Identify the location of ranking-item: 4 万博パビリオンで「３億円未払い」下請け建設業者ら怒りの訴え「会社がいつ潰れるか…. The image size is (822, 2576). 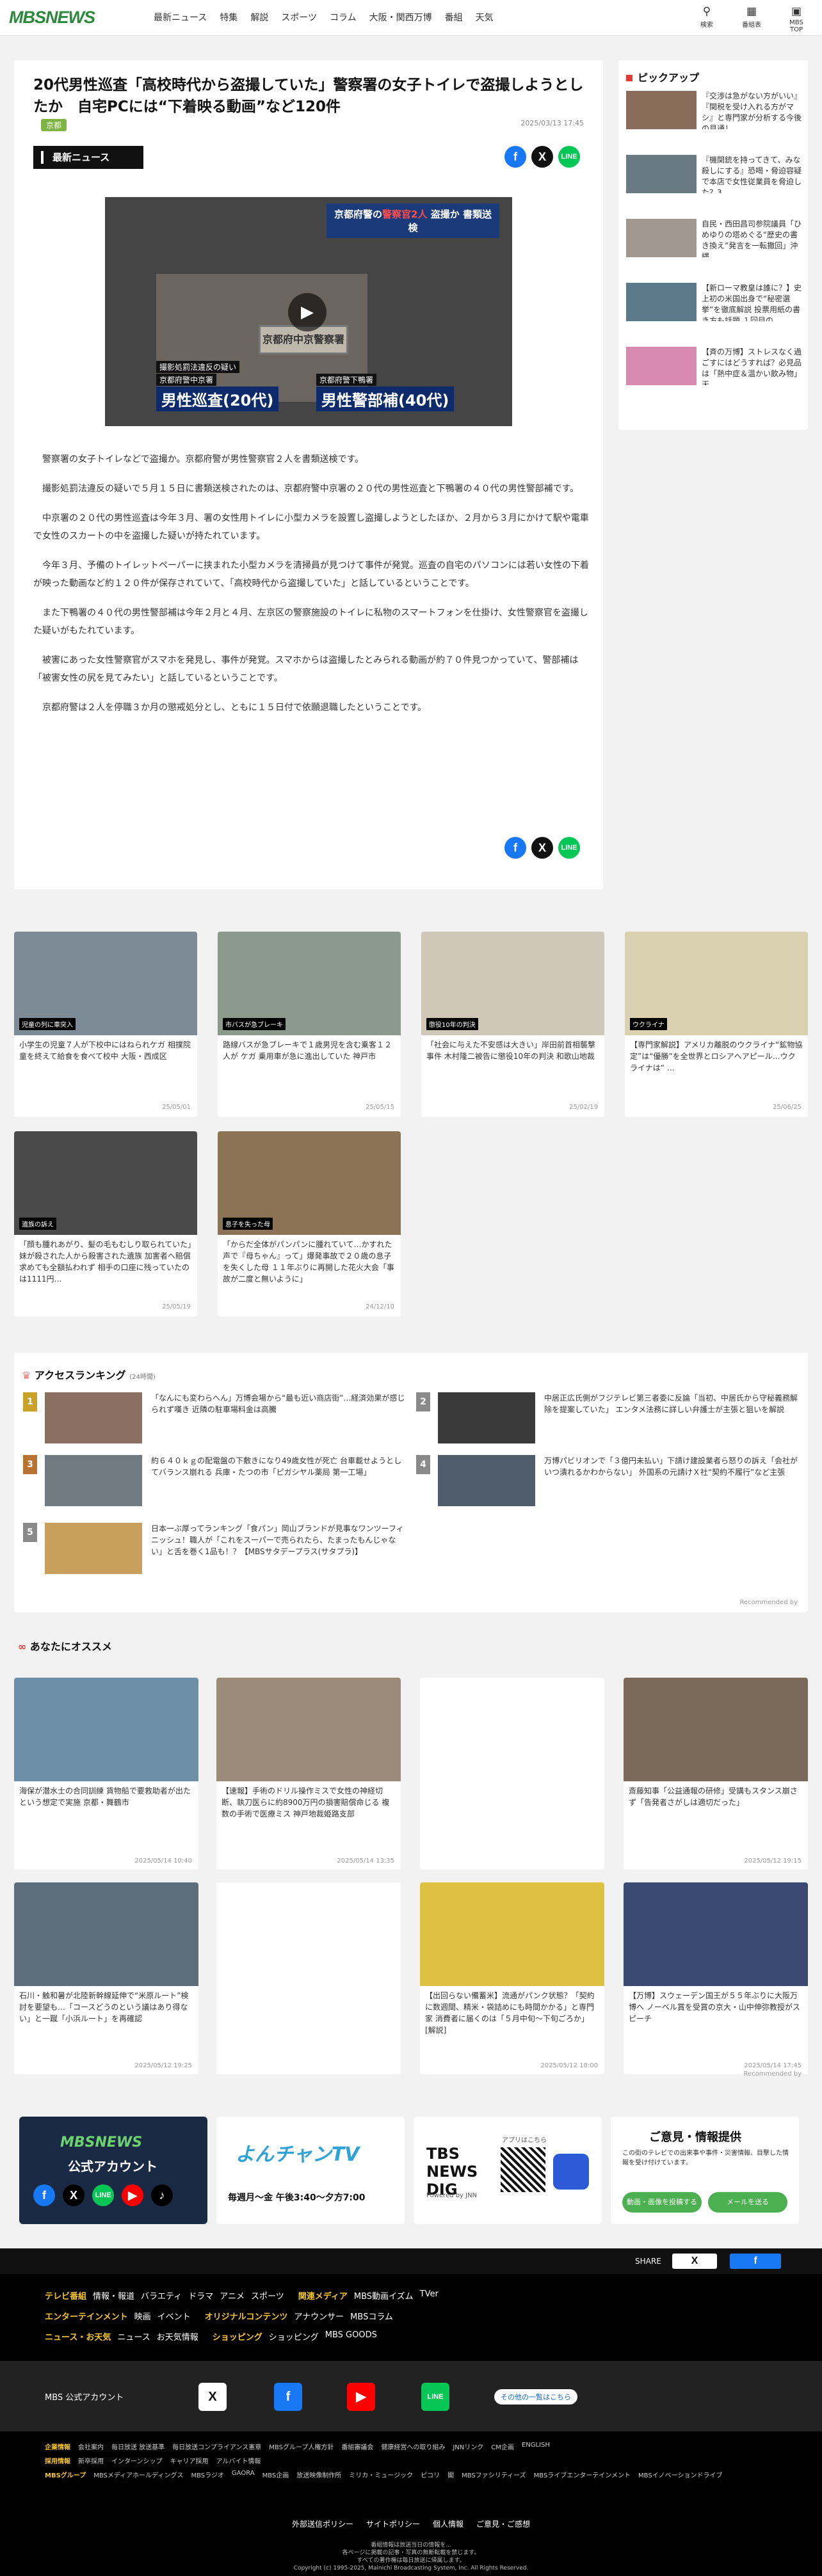
(608, 1480).